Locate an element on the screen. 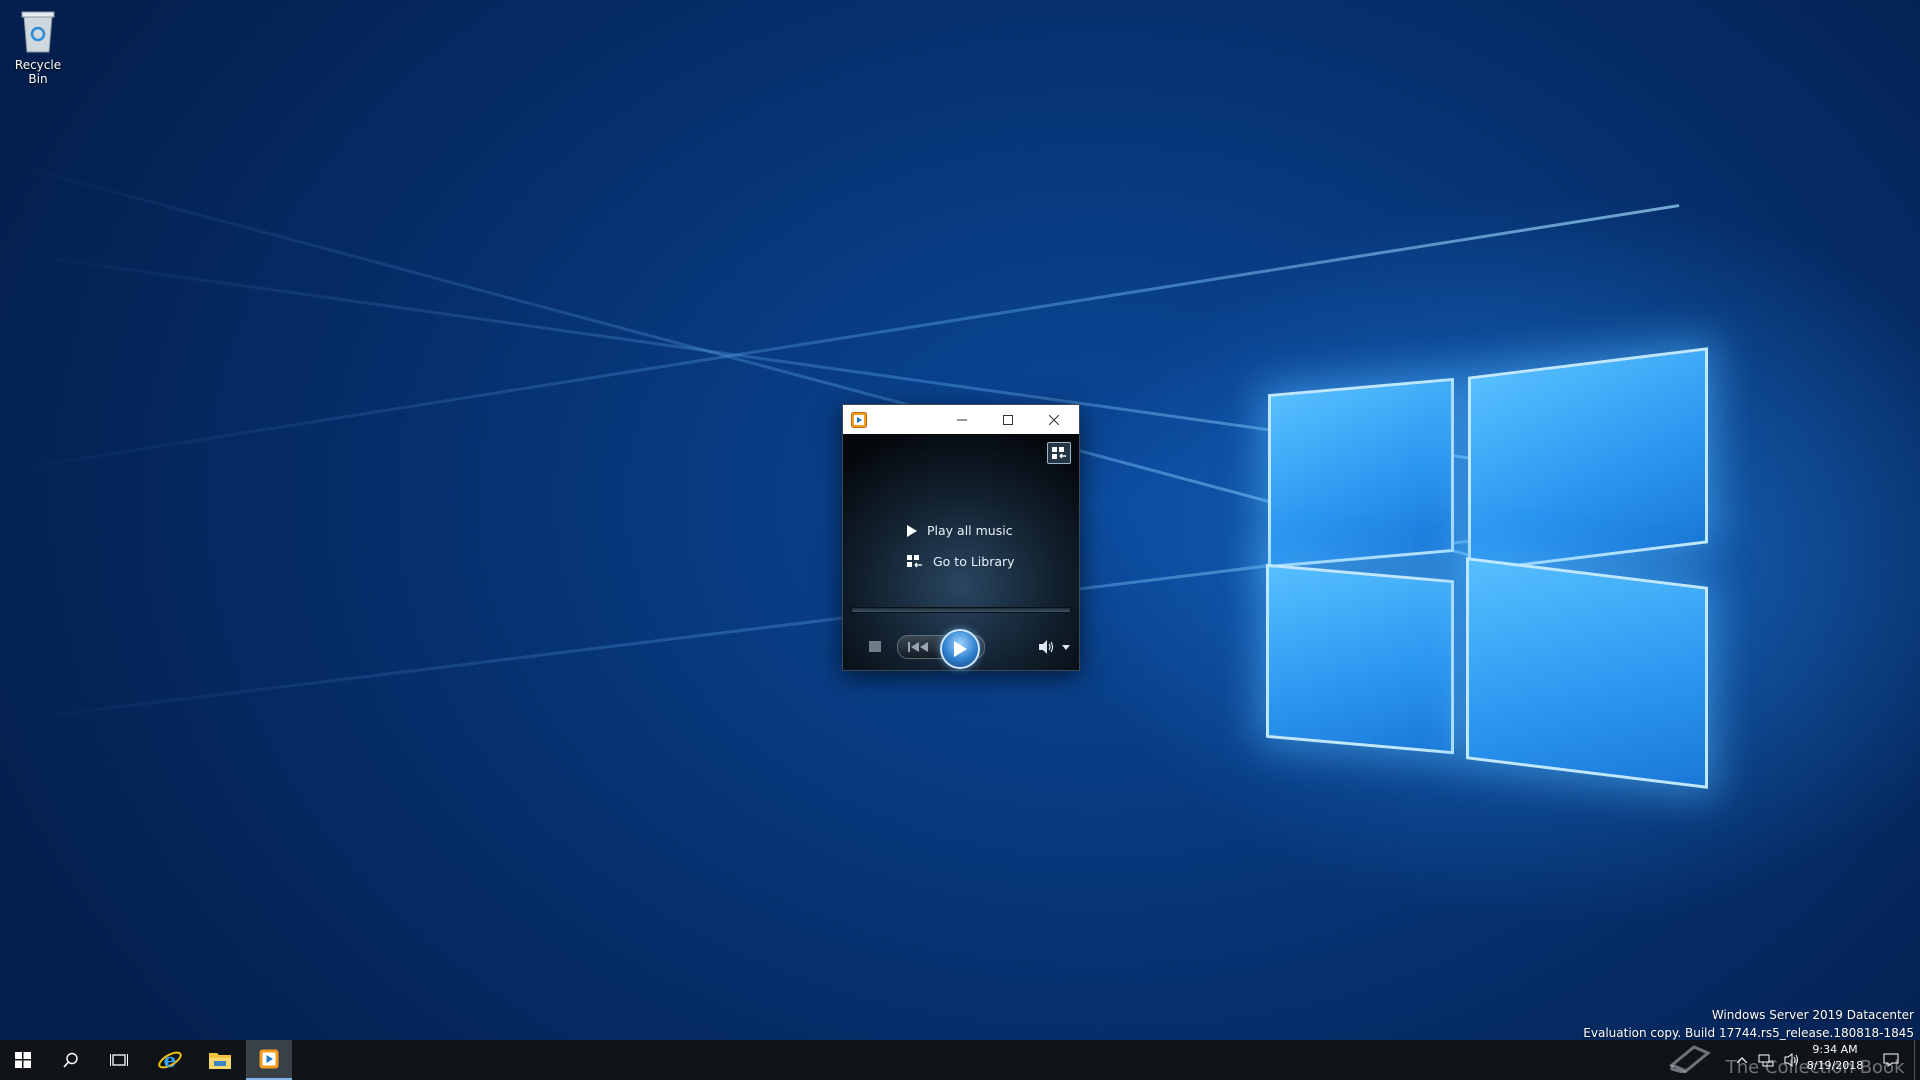 Image resolution: width=1920 pixels, height=1080 pixels. media-player-window: Play all music Go to Library is located at coordinates (961, 537).